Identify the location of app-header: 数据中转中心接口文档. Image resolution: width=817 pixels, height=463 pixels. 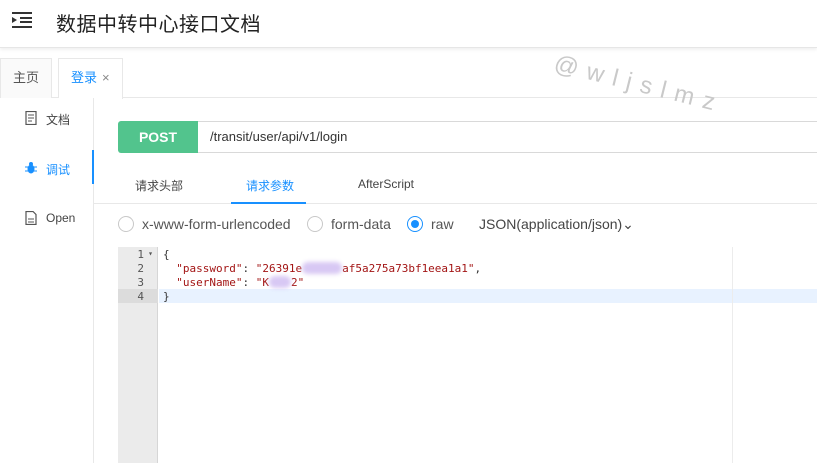
(408, 24).